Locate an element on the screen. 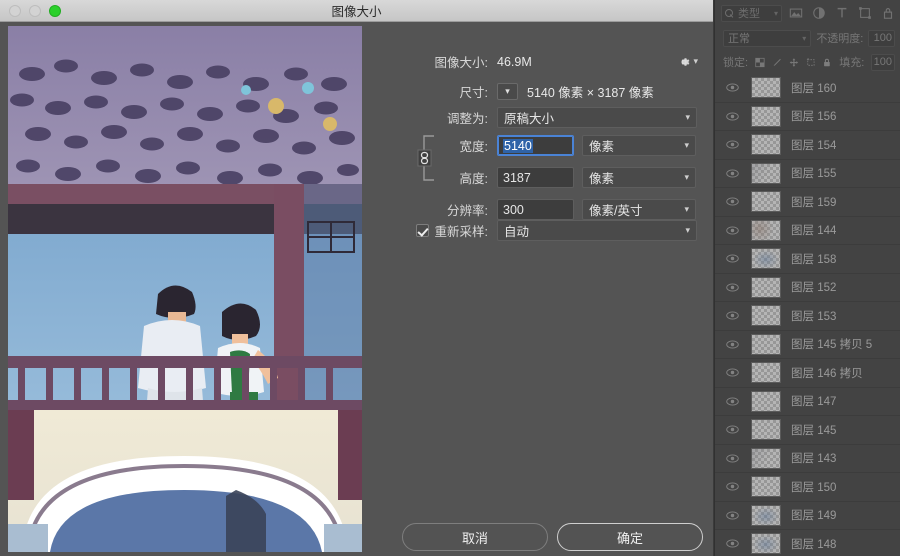  fit-to-select: 原稿大小 ▾ is located at coordinates (597, 117).